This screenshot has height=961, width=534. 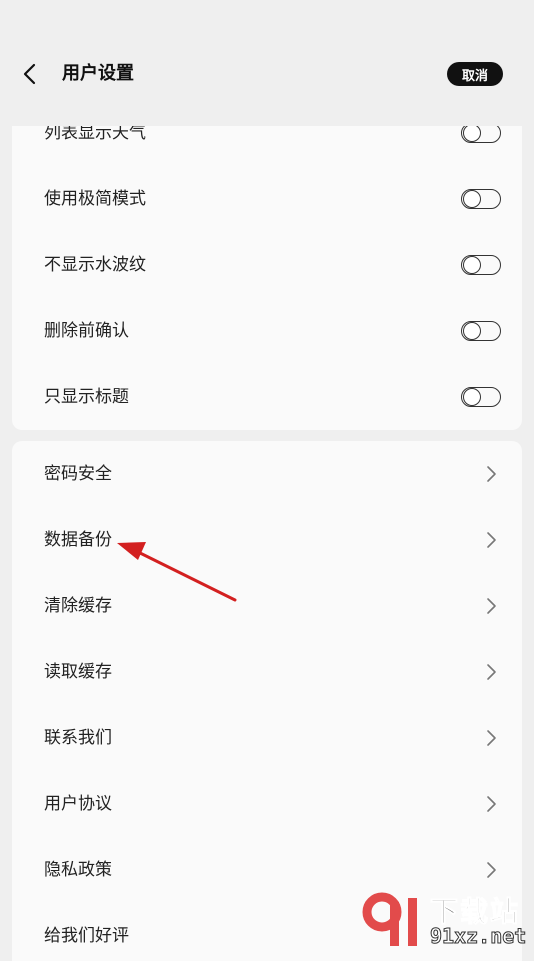 I want to click on setting-label: 给我们好评, so click(x=86, y=936).